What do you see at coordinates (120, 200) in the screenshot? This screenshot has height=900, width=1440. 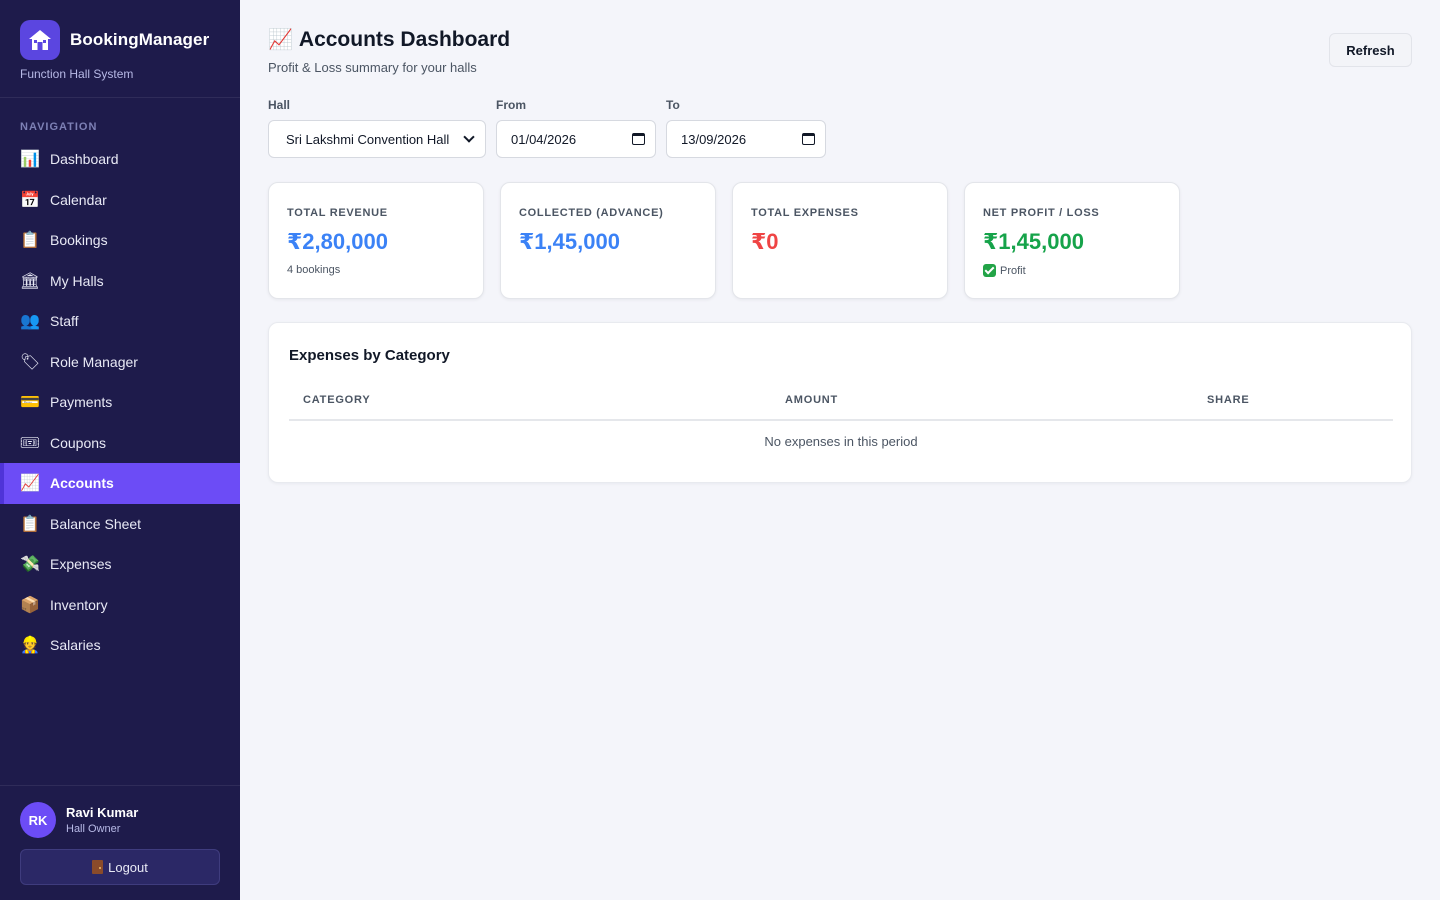 I see `sidebar-item-calendar: 📅 Calendar` at bounding box center [120, 200].